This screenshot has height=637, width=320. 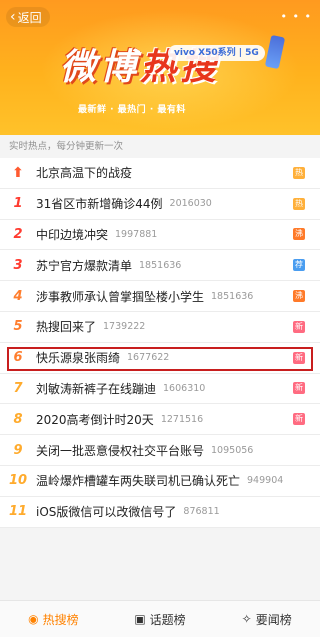 What do you see at coordinates (184, 388) in the screenshot?
I see `item-count: 1606310` at bounding box center [184, 388].